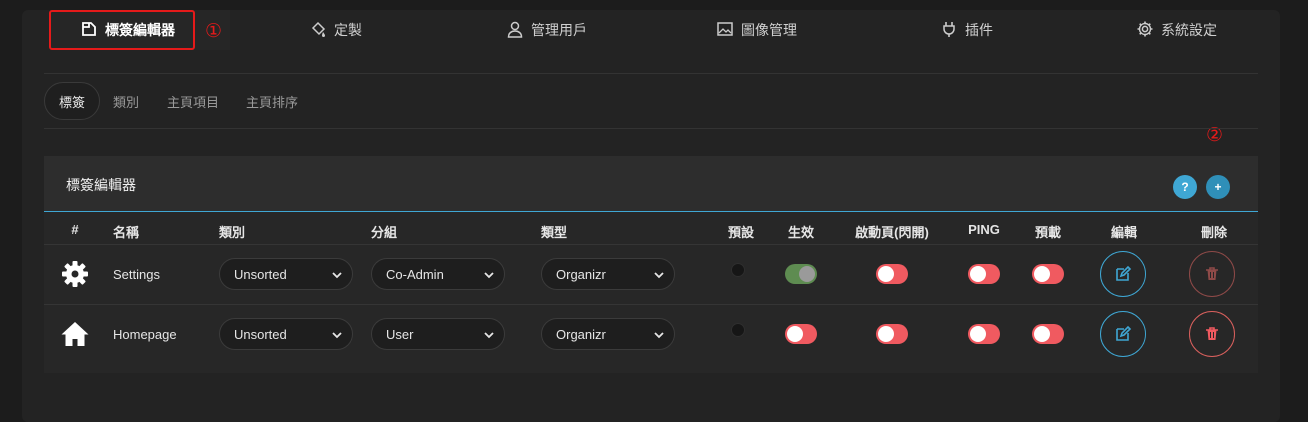 The image size is (1308, 422). Describe the element at coordinates (1124, 232) in the screenshot. I see `column-header-edit: 編輯` at that location.